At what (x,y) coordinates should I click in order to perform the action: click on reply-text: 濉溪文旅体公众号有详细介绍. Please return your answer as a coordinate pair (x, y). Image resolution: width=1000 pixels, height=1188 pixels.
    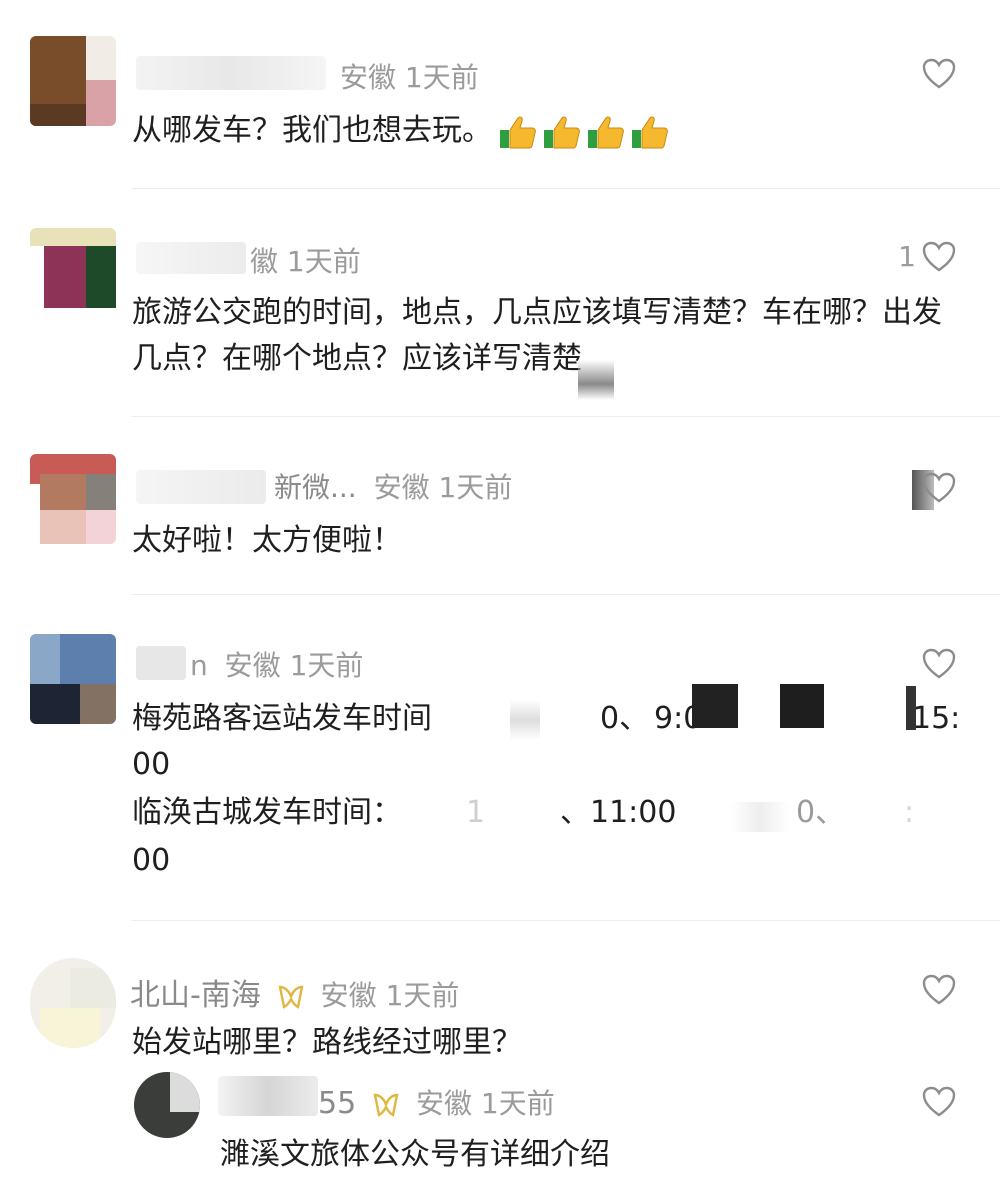
    Looking at the image, I should click on (415, 1154).